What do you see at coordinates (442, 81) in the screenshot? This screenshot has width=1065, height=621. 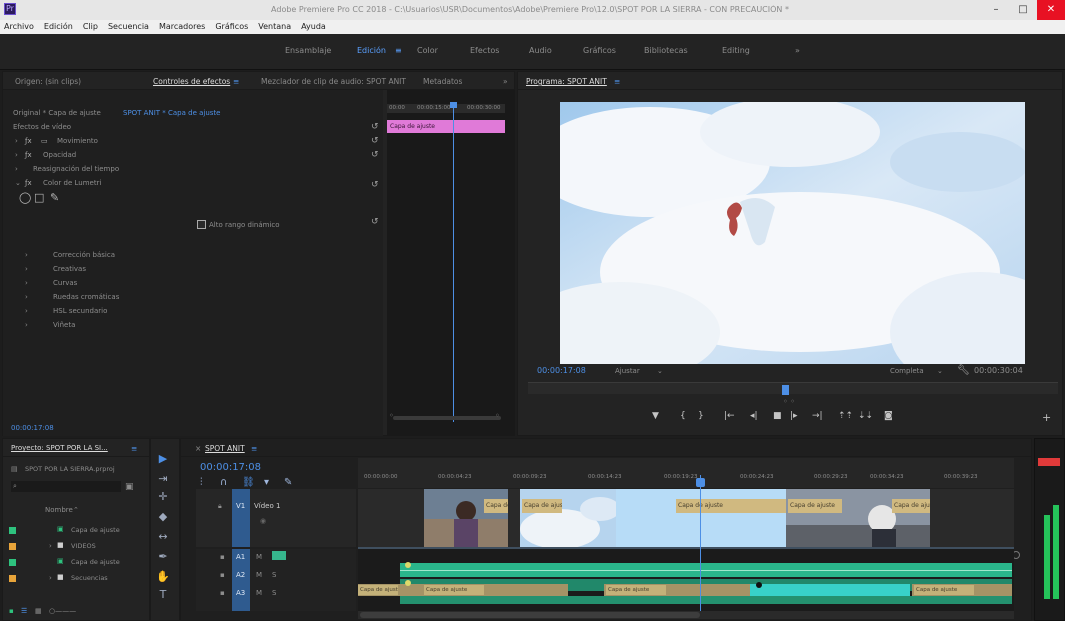 I see `tab-metadata: Metadatos` at bounding box center [442, 81].